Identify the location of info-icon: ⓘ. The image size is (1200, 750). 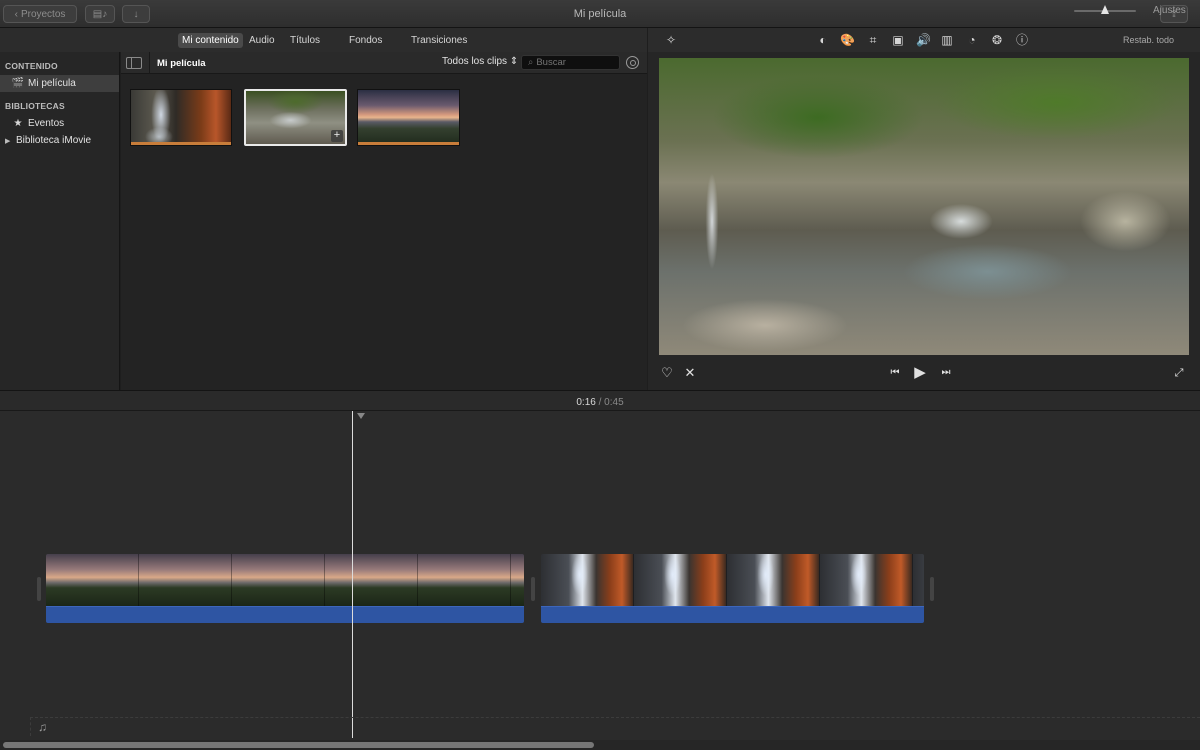
(1022, 40).